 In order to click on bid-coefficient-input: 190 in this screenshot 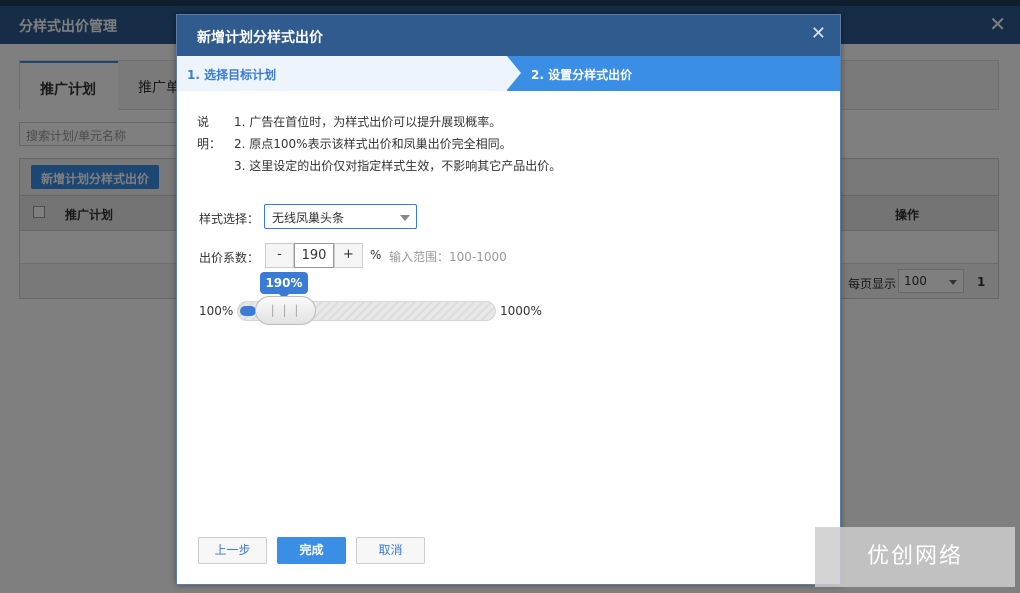, I will do `click(314, 255)`.